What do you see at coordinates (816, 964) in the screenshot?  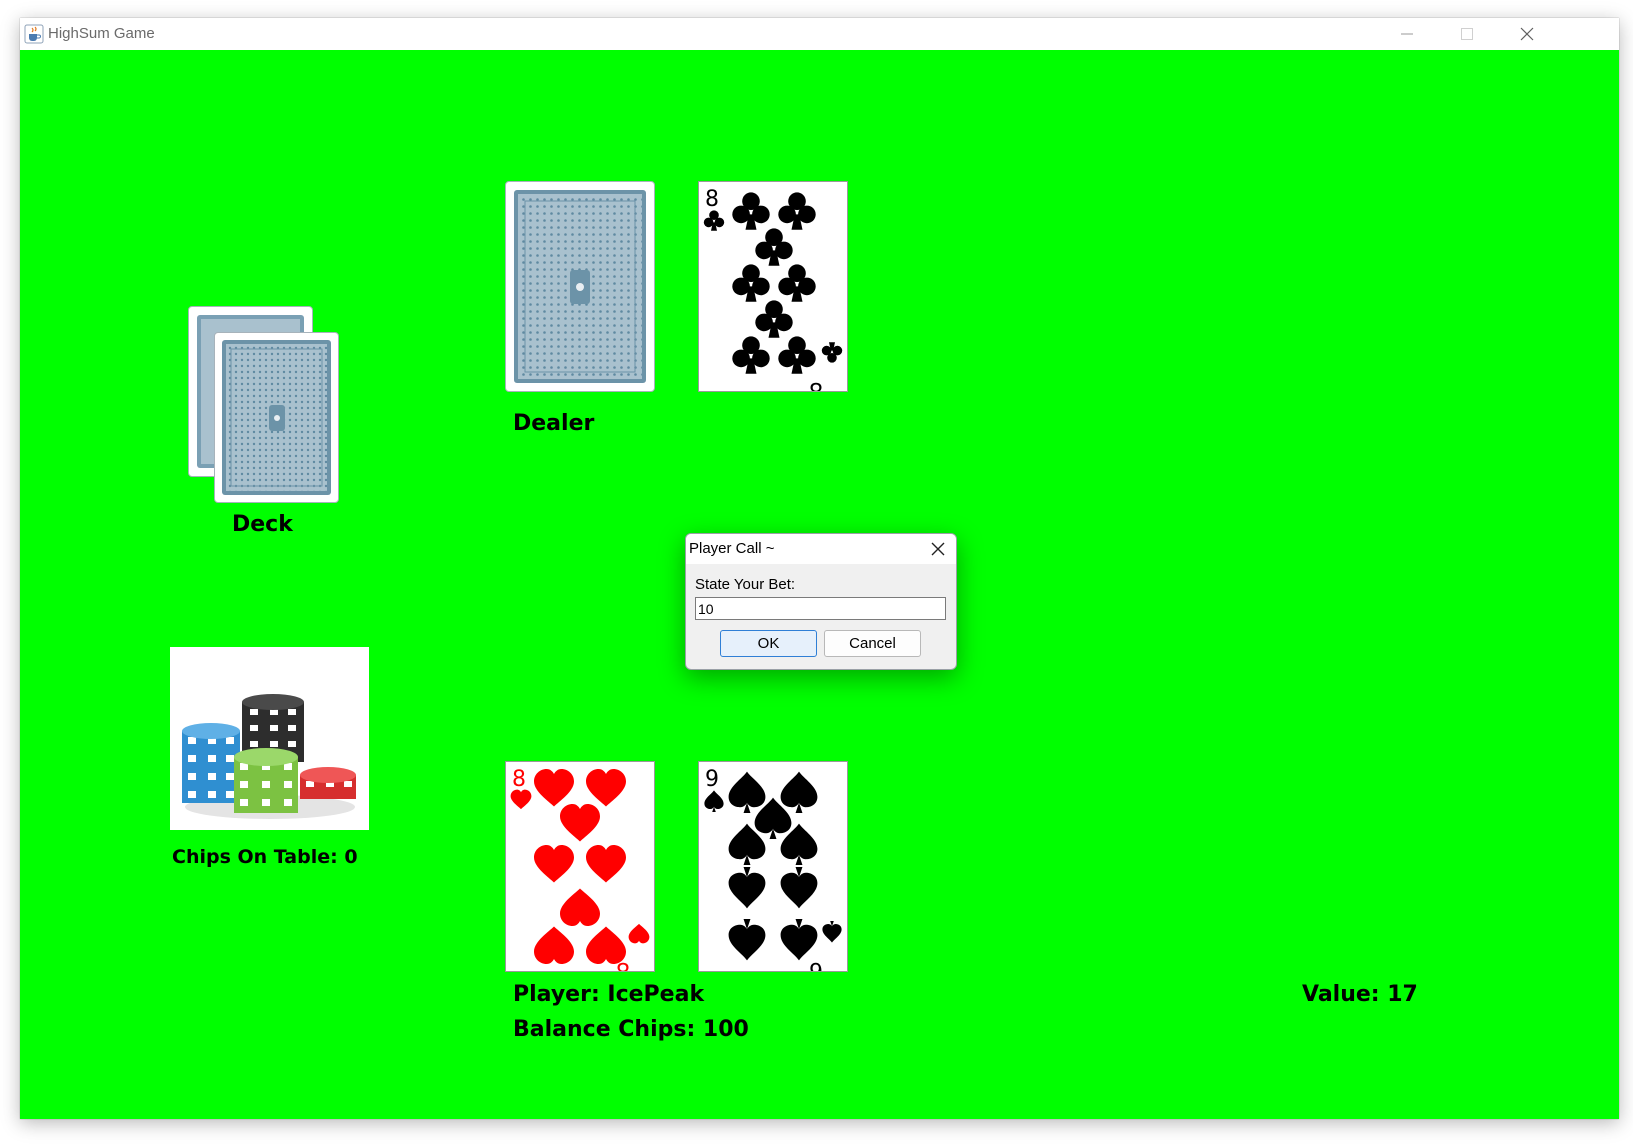 I see `svg-text: 6` at bounding box center [816, 964].